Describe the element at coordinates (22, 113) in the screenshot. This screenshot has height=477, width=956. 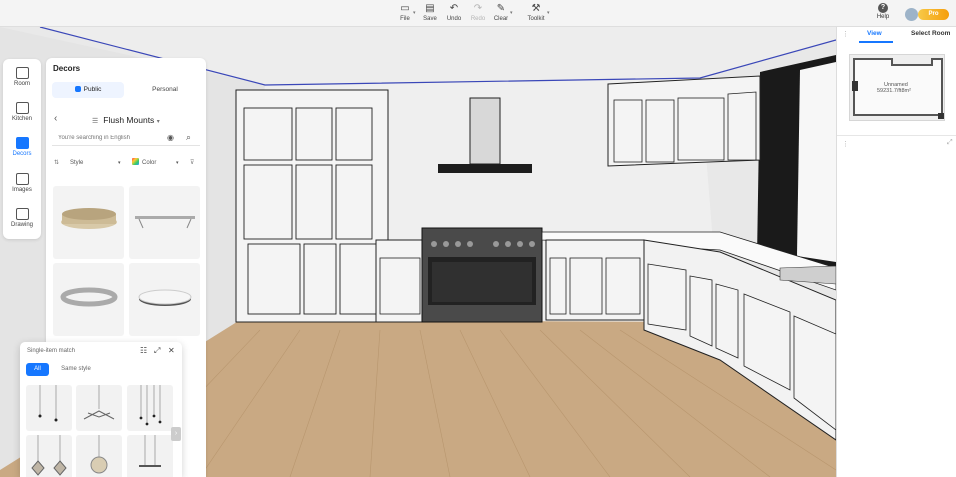
I see `sidebar-item-kitchen: Kitchen` at that location.